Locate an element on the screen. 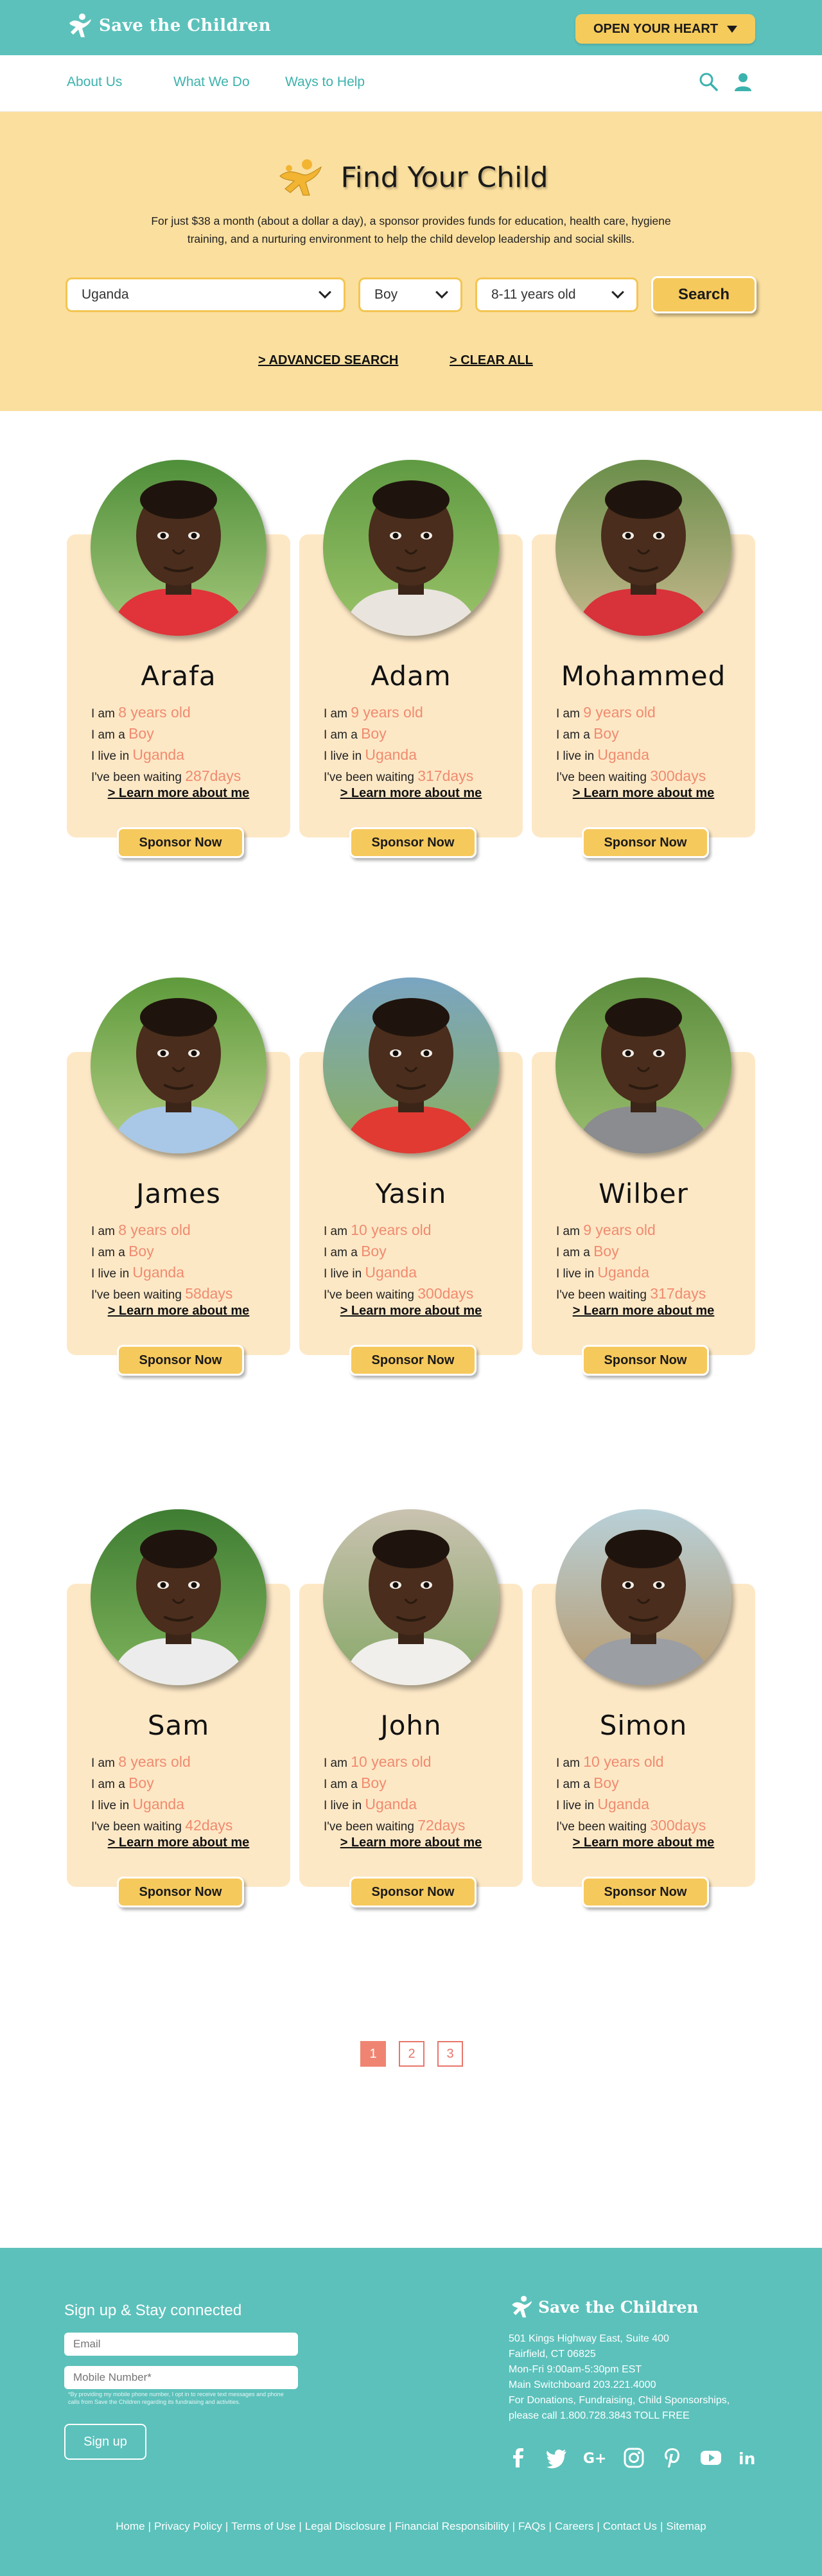  mobile-number-field is located at coordinates (181, 2377).